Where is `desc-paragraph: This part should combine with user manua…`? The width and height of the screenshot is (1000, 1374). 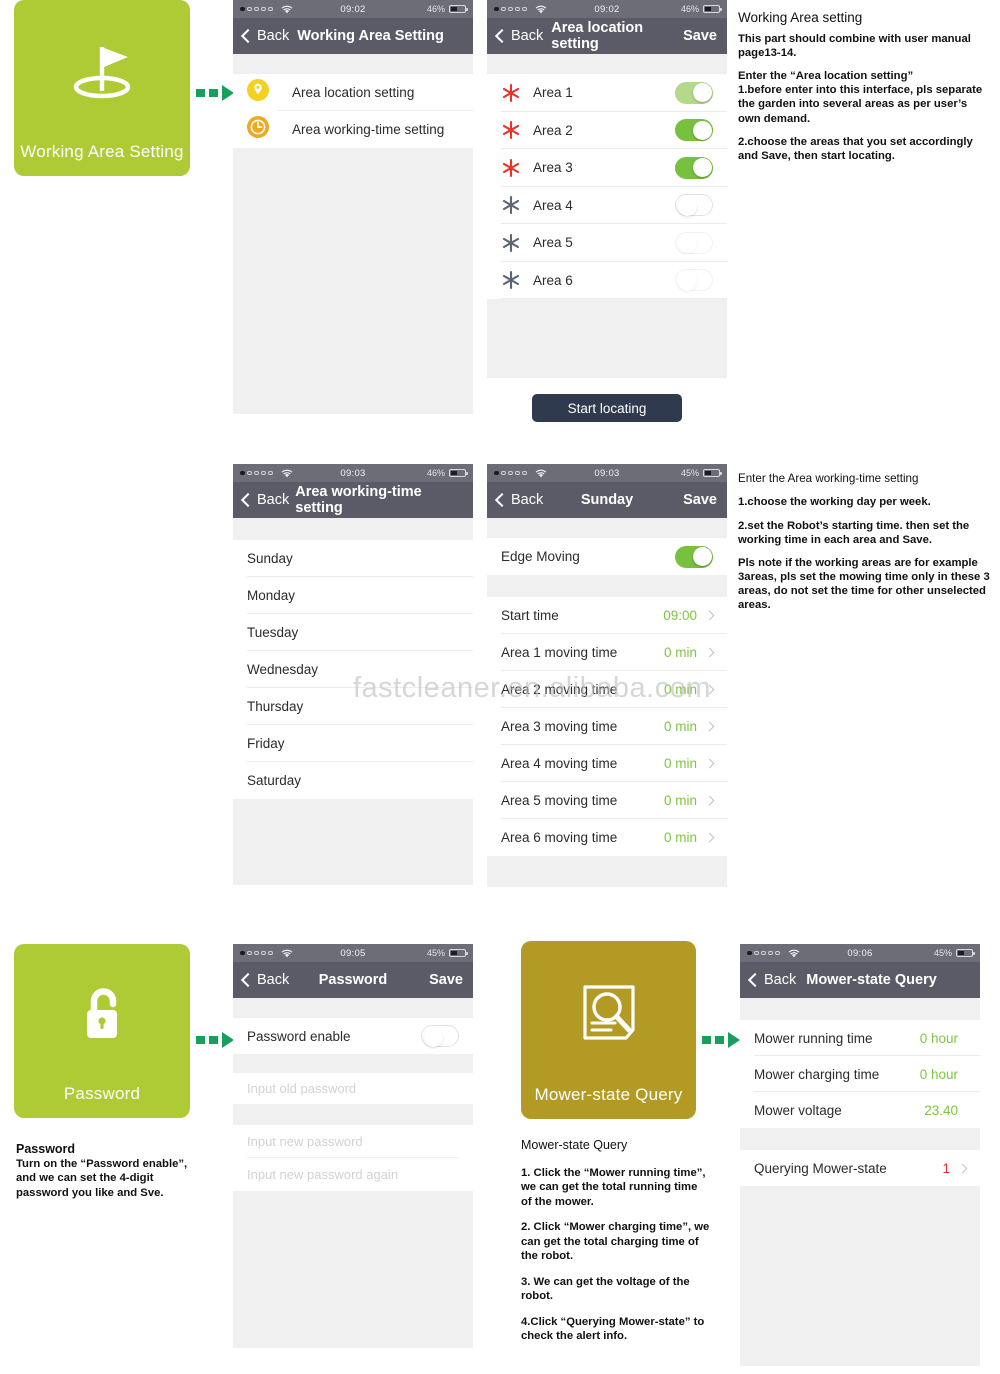 desc-paragraph: This part should combine with user manua… is located at coordinates (854, 46).